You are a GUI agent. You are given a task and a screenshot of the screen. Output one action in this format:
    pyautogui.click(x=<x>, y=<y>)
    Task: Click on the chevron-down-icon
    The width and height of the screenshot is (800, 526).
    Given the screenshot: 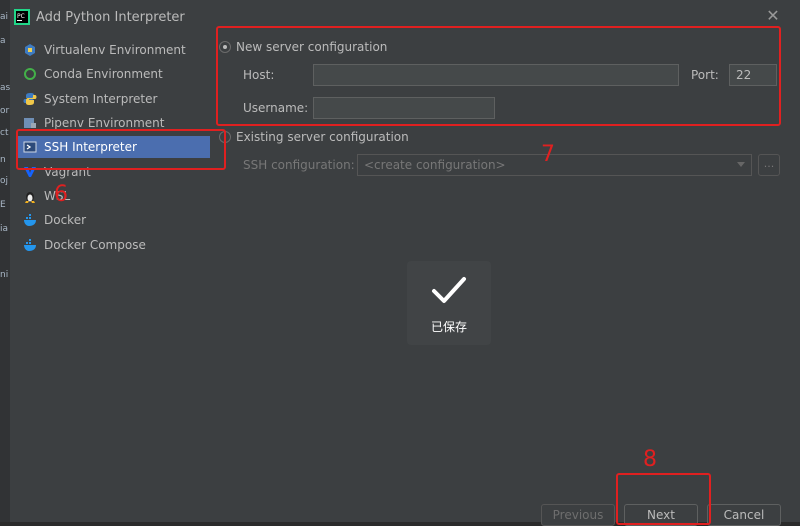 What is the action you would take?
    pyautogui.click(x=741, y=164)
    